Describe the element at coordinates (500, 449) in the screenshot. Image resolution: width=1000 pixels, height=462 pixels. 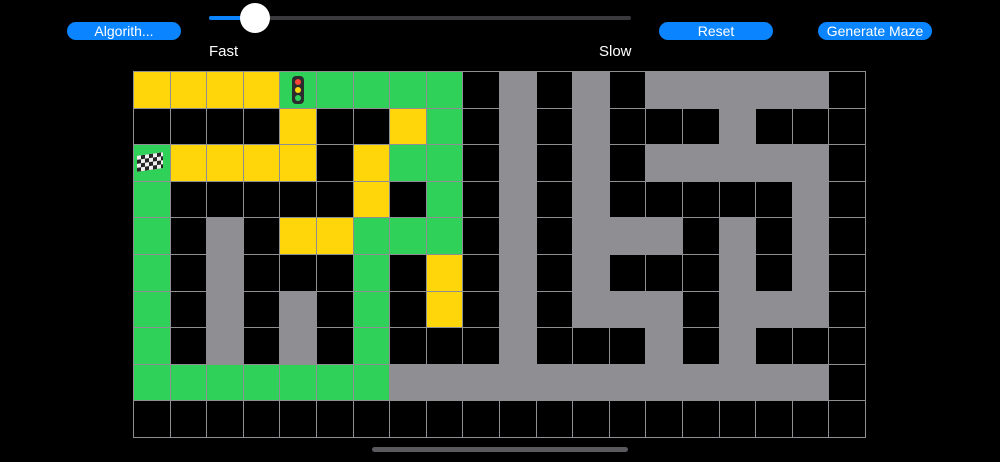
I see `home-indicator` at that location.